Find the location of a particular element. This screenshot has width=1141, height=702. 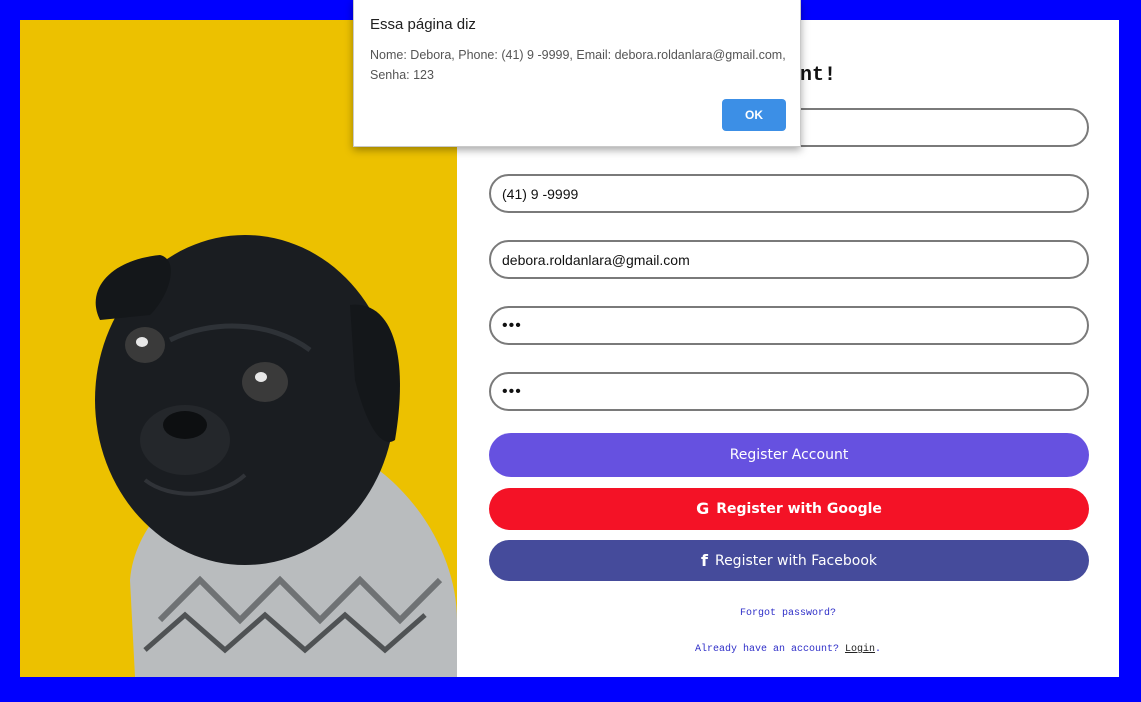

register-account-label: Register Account is located at coordinates (789, 455).